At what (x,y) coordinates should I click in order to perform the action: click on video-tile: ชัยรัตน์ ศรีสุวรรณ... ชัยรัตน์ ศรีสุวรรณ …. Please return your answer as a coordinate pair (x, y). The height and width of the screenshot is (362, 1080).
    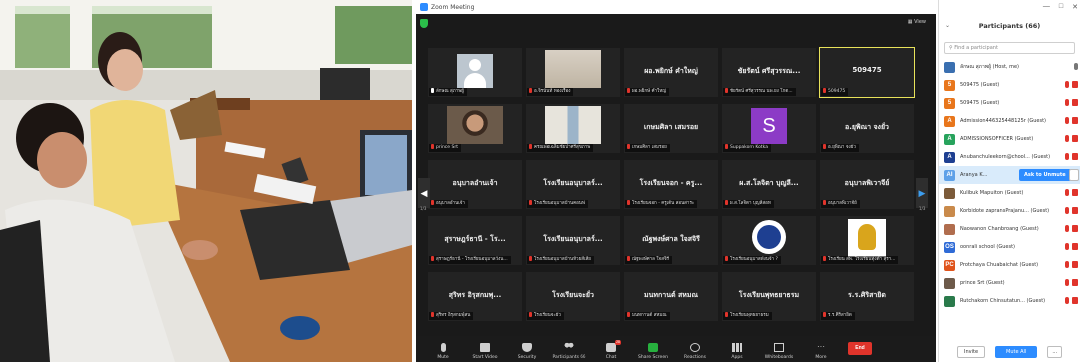
    Looking at the image, I should click on (769, 72).